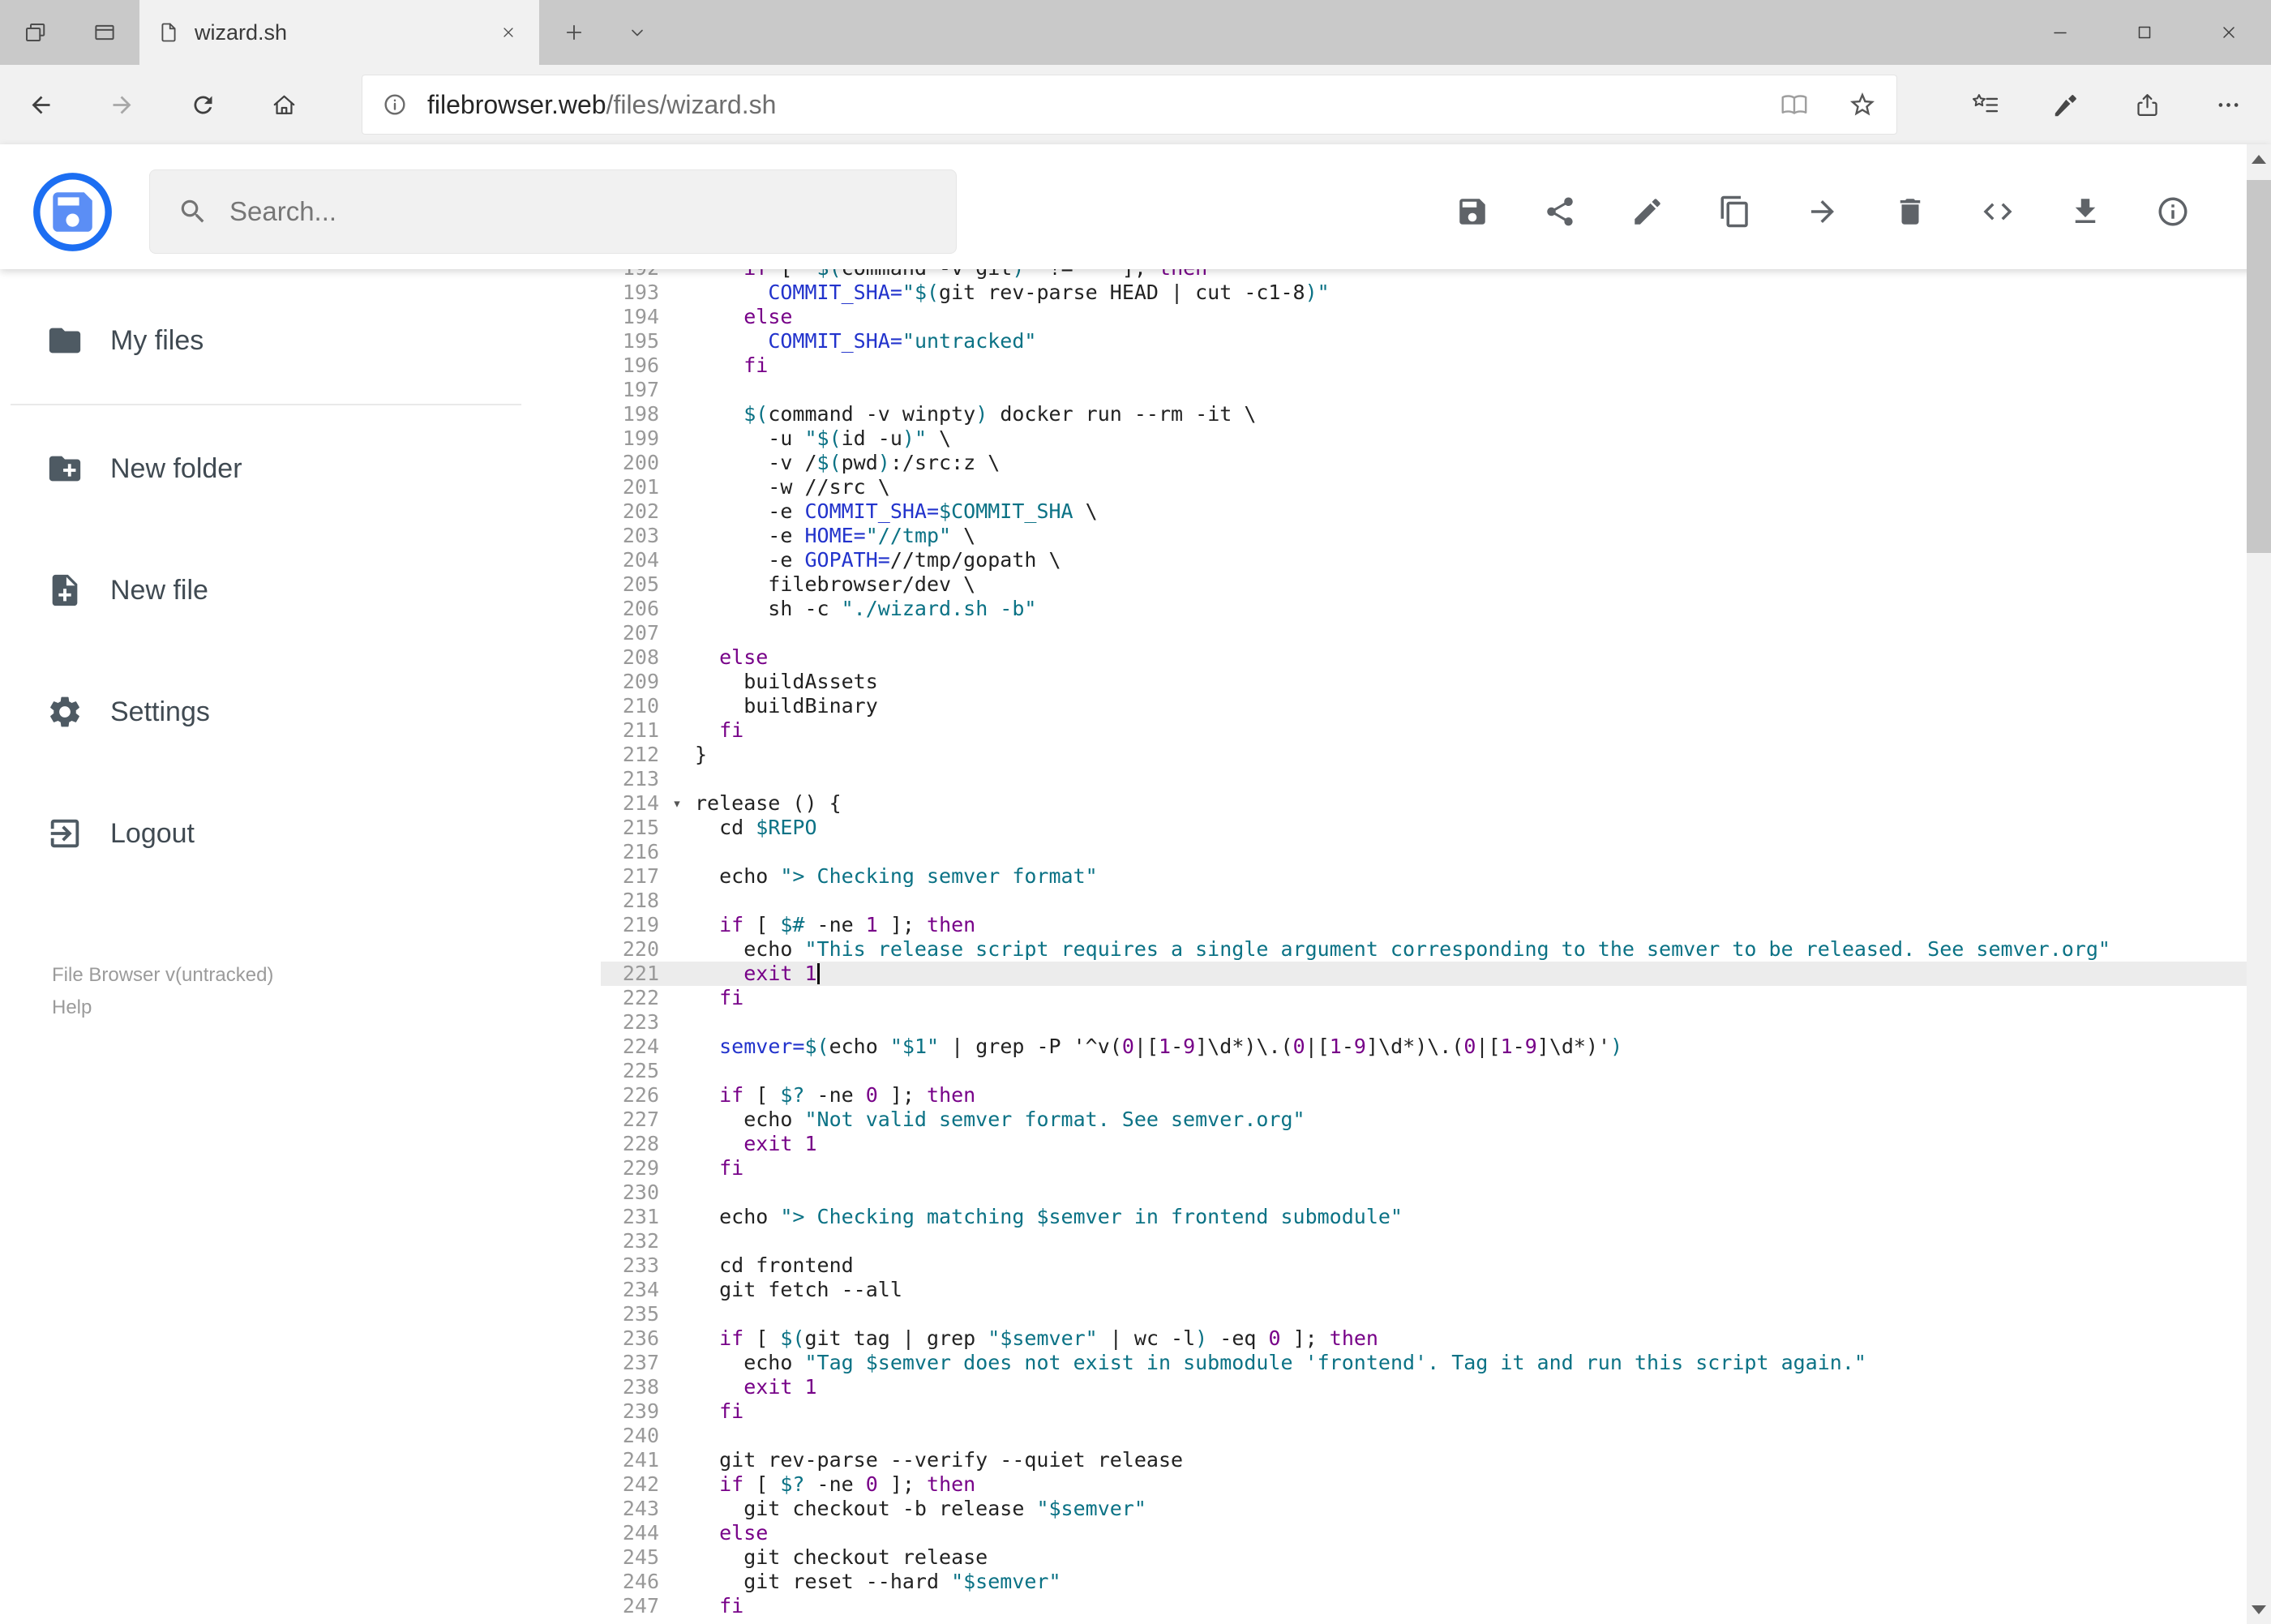  I want to click on code-line-225: 225, so click(1436, 1071).